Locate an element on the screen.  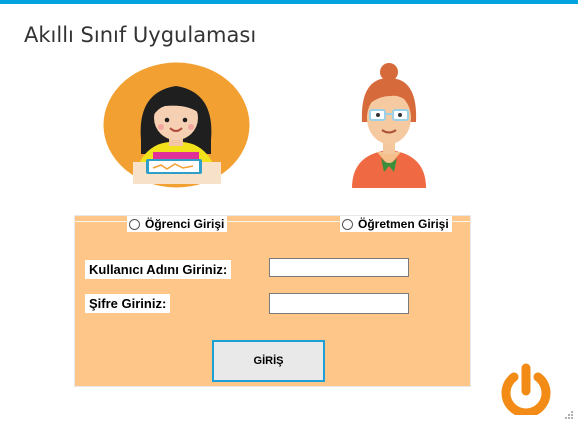
teacher-login-radio: Öğretmen Girişi is located at coordinates (396, 224).